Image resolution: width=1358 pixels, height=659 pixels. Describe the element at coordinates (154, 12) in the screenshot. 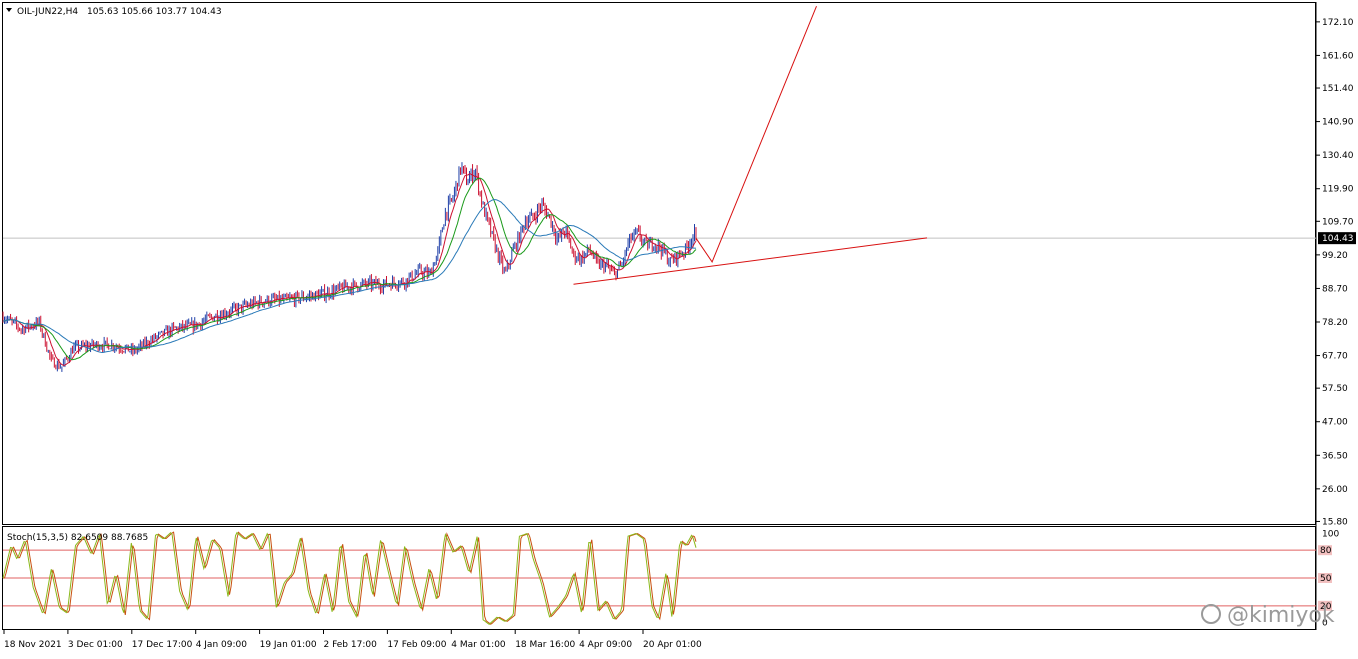

I see `ohlc-values: 105.63 105.66 103.77 104.43` at that location.